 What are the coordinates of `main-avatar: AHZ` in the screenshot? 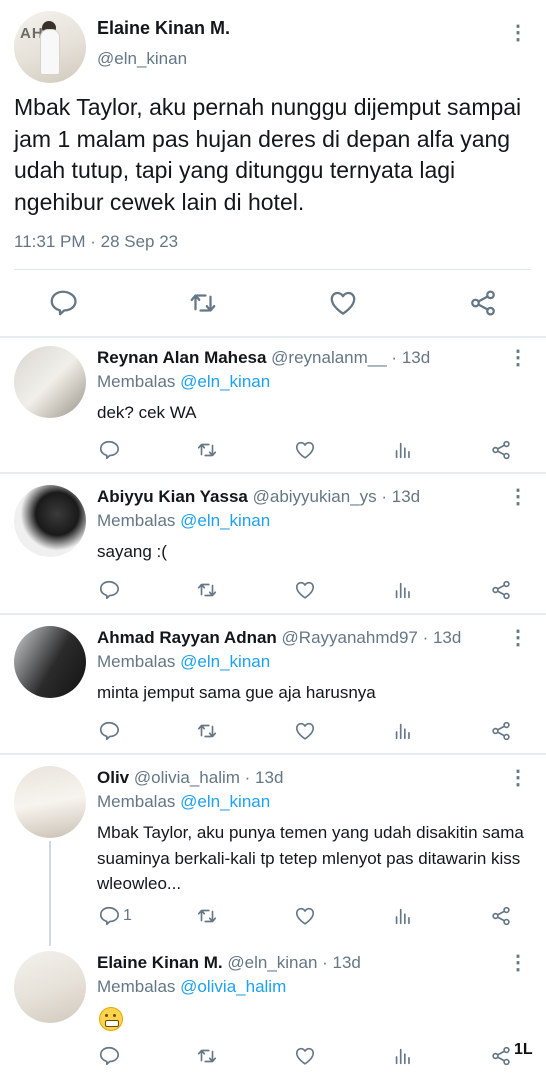 It's located at (50, 47).